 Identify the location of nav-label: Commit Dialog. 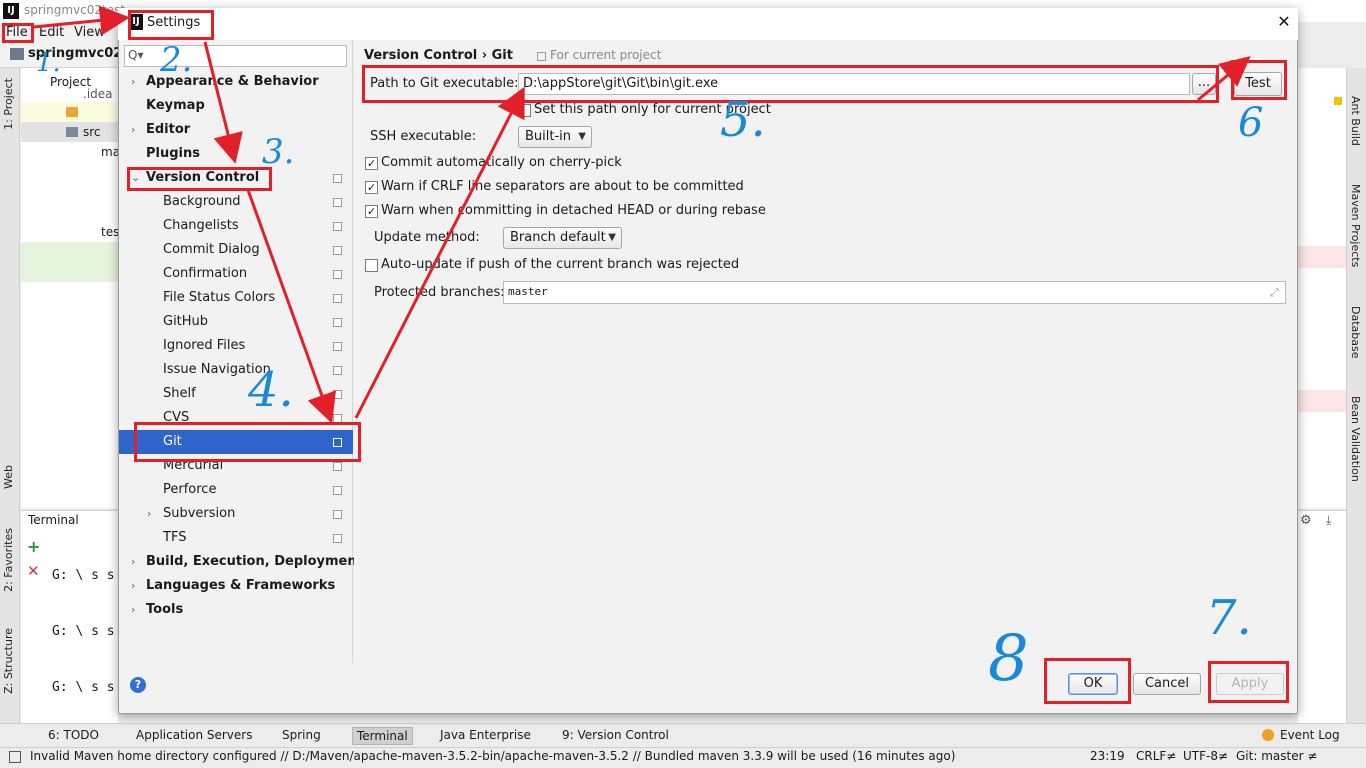
(211, 249).